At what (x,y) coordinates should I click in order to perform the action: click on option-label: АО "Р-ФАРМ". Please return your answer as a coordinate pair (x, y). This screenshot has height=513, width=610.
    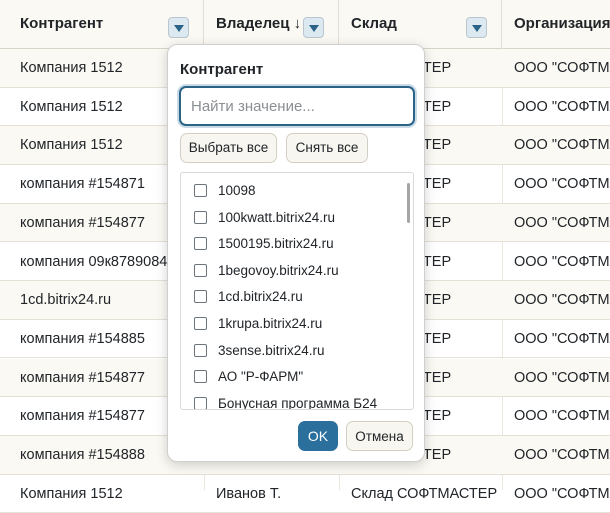
    Looking at the image, I should click on (261, 377).